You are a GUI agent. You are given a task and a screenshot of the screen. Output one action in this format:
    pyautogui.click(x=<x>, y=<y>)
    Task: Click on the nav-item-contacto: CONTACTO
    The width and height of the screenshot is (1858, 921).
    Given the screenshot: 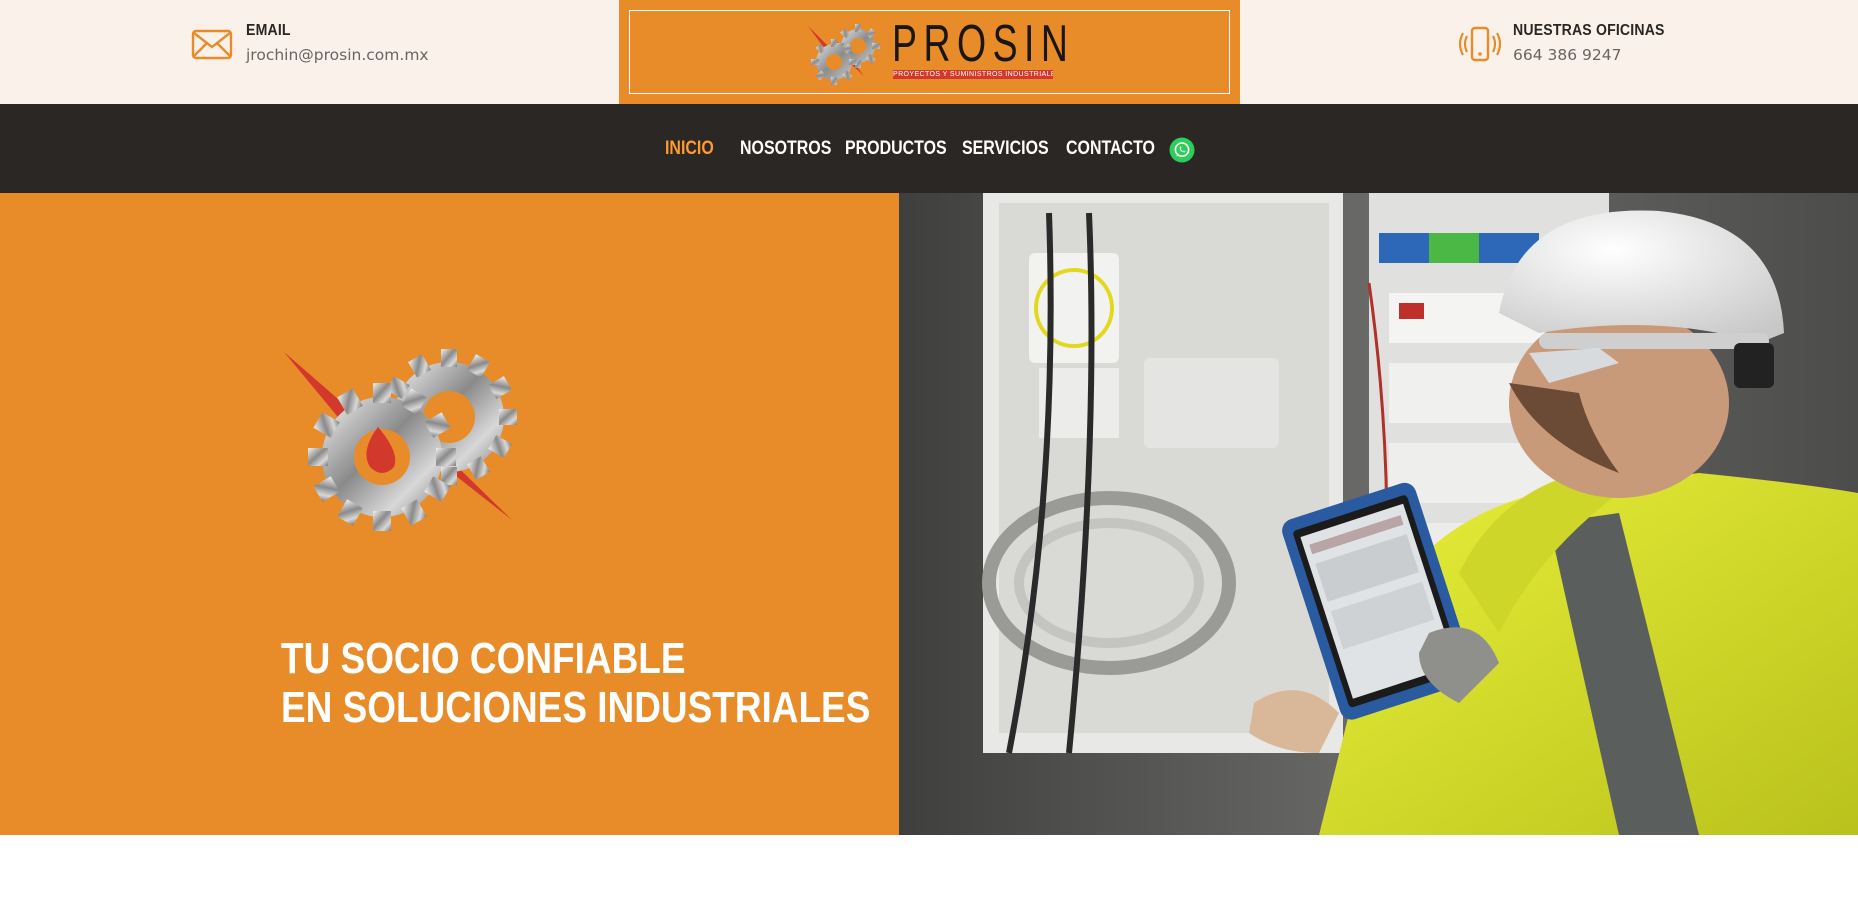 What is the action you would take?
    pyautogui.click(x=1110, y=149)
    